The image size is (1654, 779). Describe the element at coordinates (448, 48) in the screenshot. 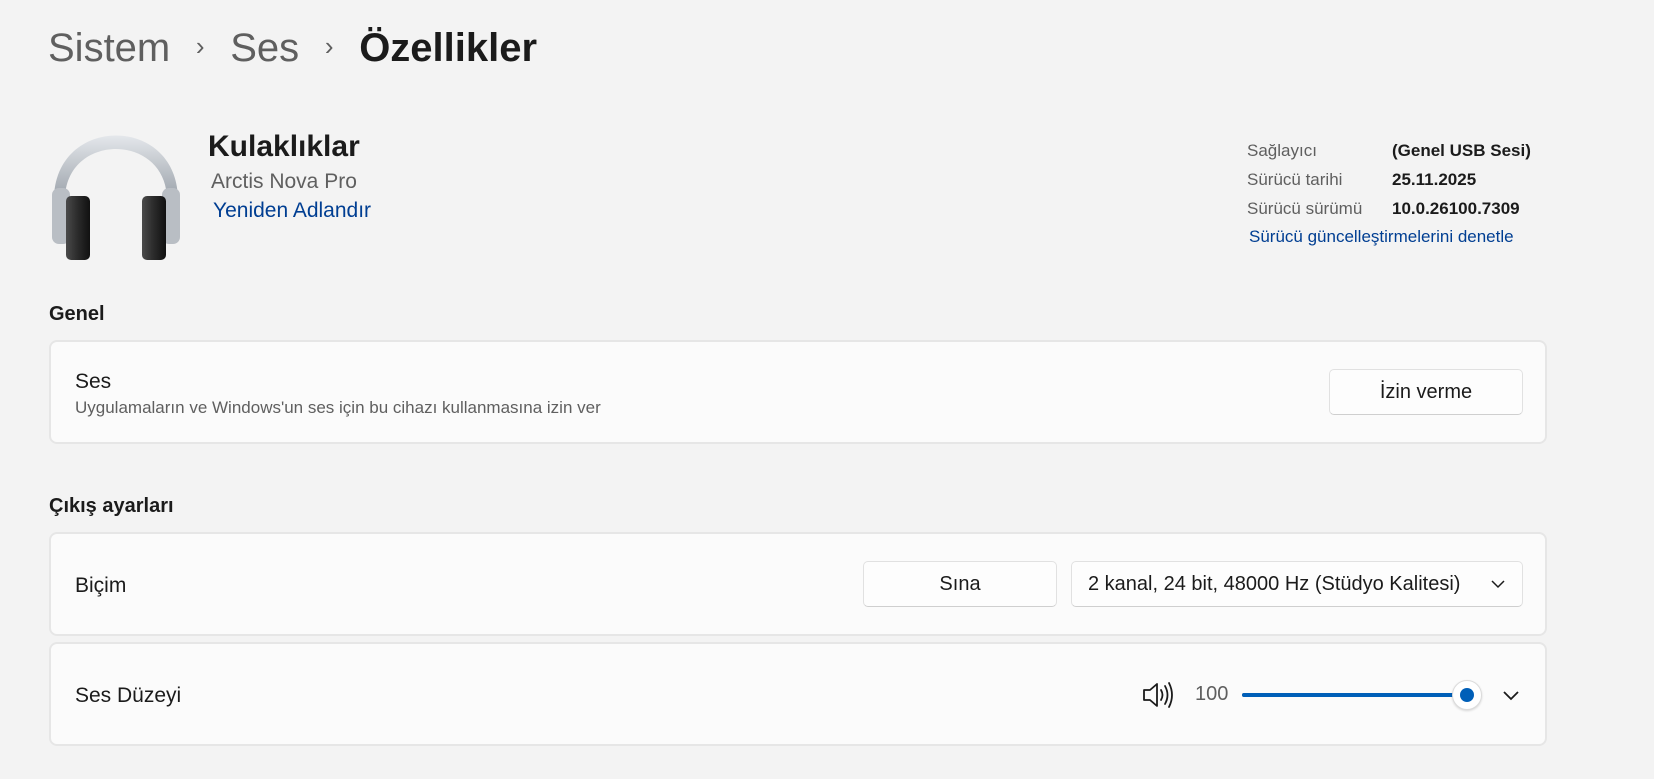

I see `page-title: Özellikler` at that location.